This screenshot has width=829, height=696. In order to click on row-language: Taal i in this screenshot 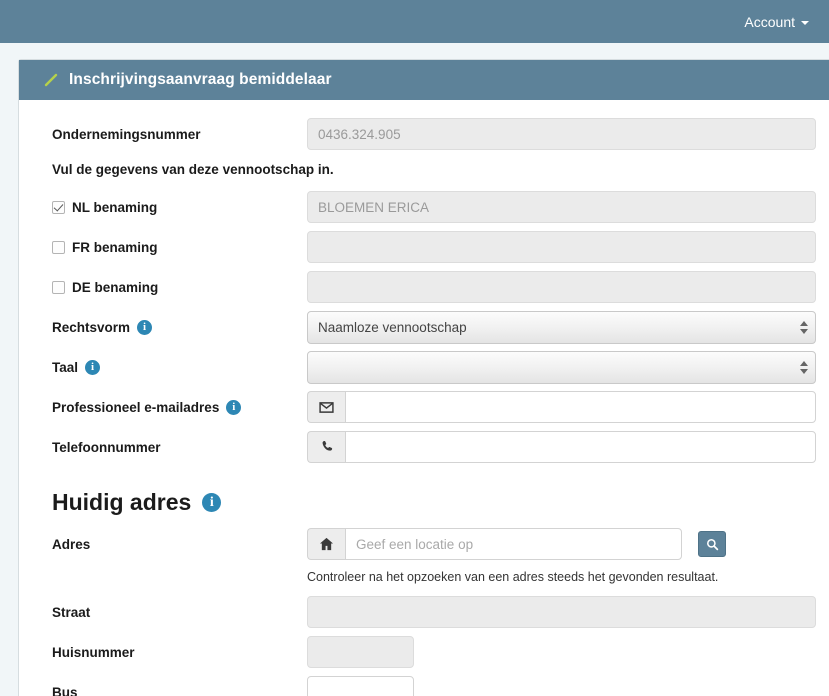, I will do `click(428, 367)`.